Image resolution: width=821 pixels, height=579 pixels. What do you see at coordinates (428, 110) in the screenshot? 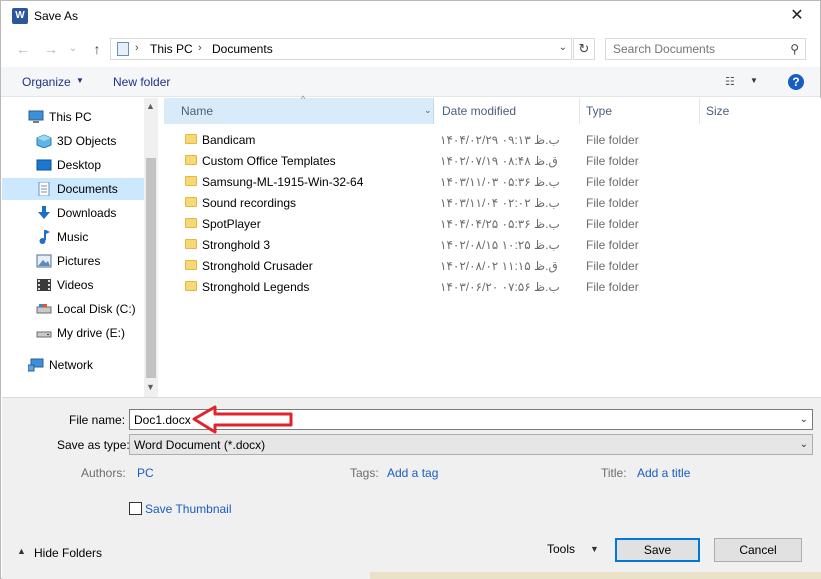
I see `column-filter-chevron-icon: ⌄` at bounding box center [428, 110].